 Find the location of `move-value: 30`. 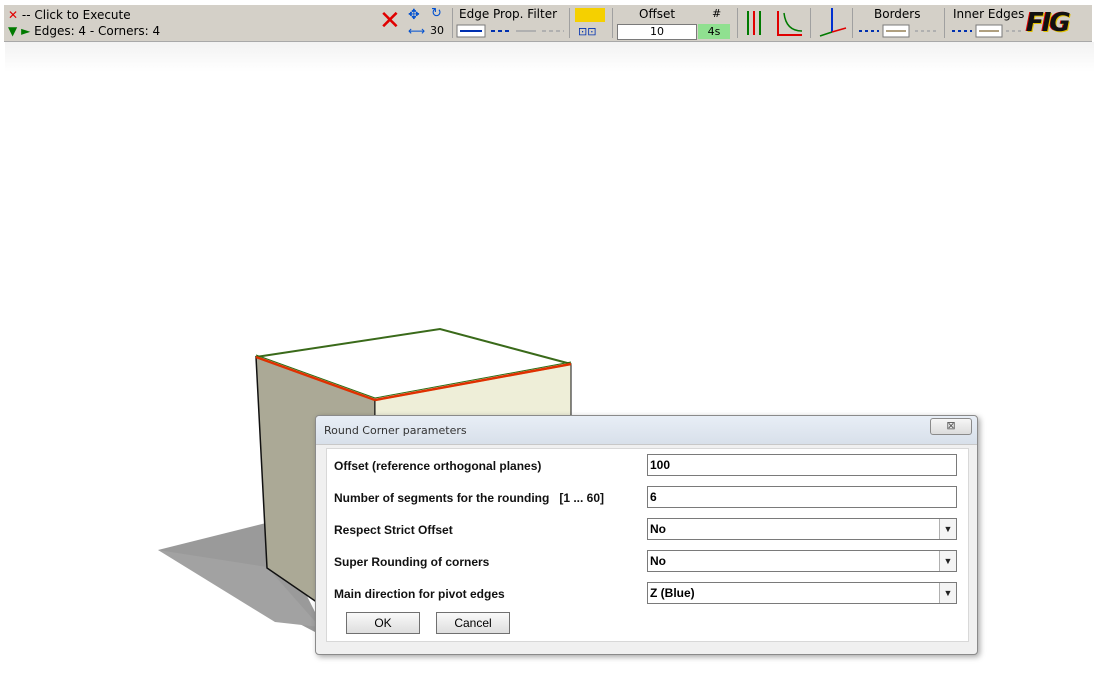

move-value: 30 is located at coordinates (437, 30).